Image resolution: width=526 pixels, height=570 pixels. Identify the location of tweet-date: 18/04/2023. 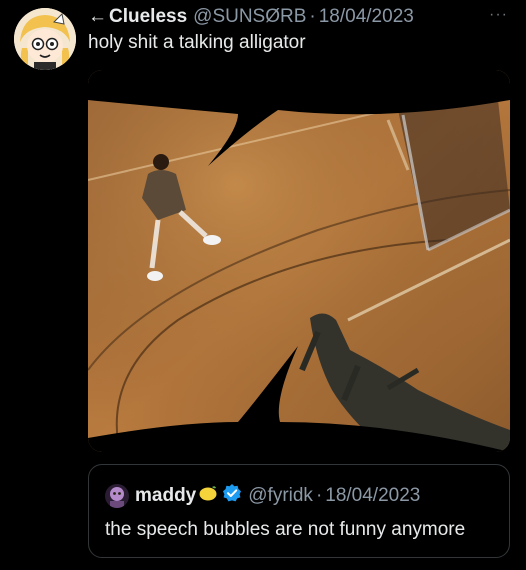
(366, 17).